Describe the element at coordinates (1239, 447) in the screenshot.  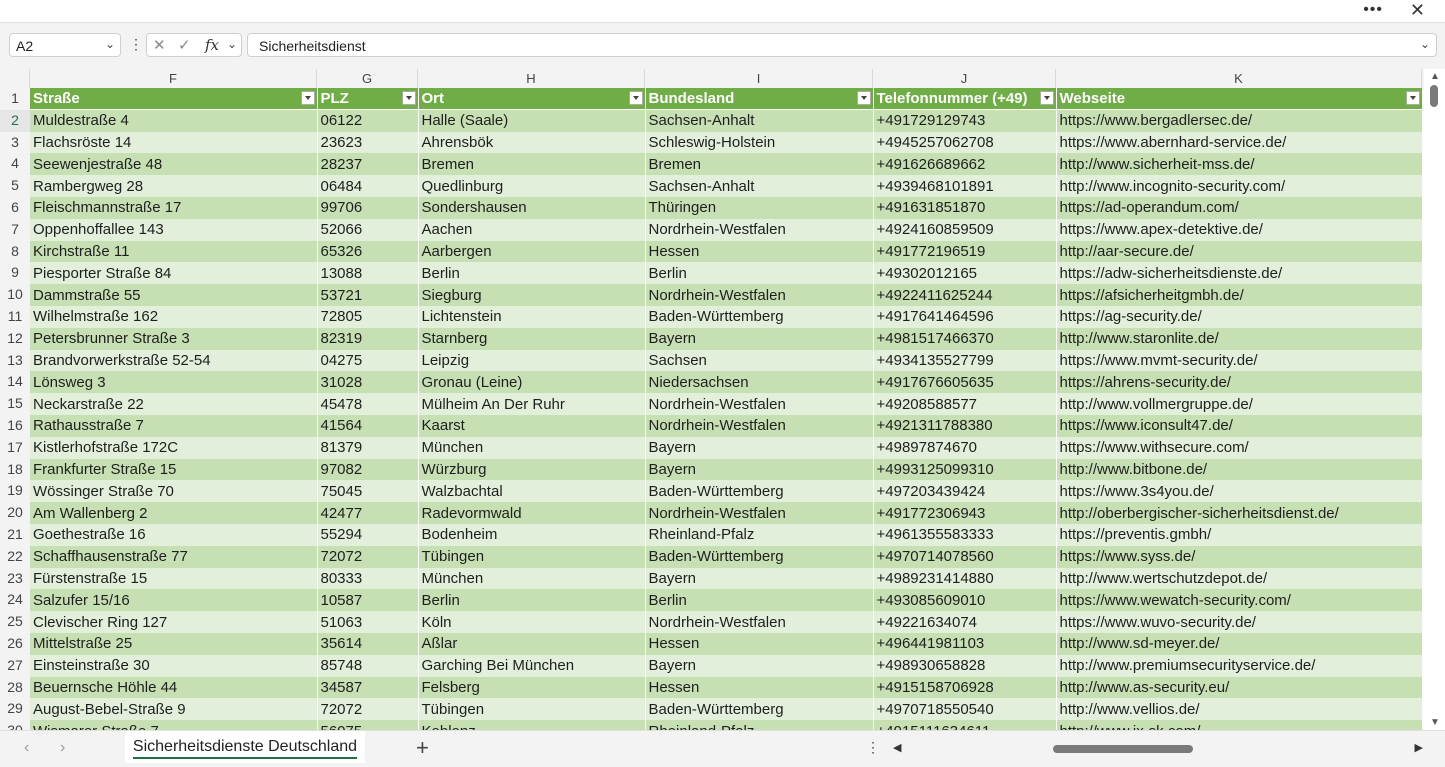
I see `table-cell: https://www.withsecure.com/` at that location.